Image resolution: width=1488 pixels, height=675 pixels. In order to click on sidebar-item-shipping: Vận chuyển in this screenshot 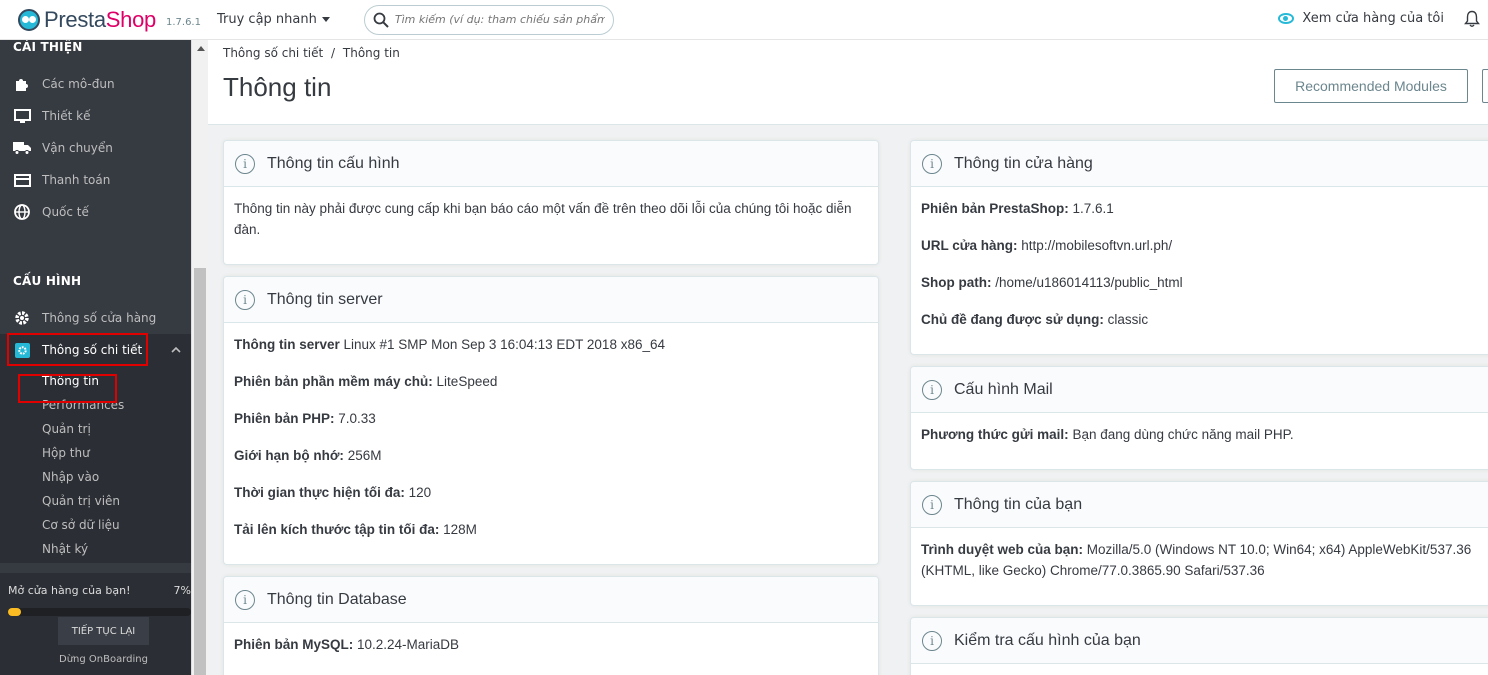, I will do `click(95, 148)`.